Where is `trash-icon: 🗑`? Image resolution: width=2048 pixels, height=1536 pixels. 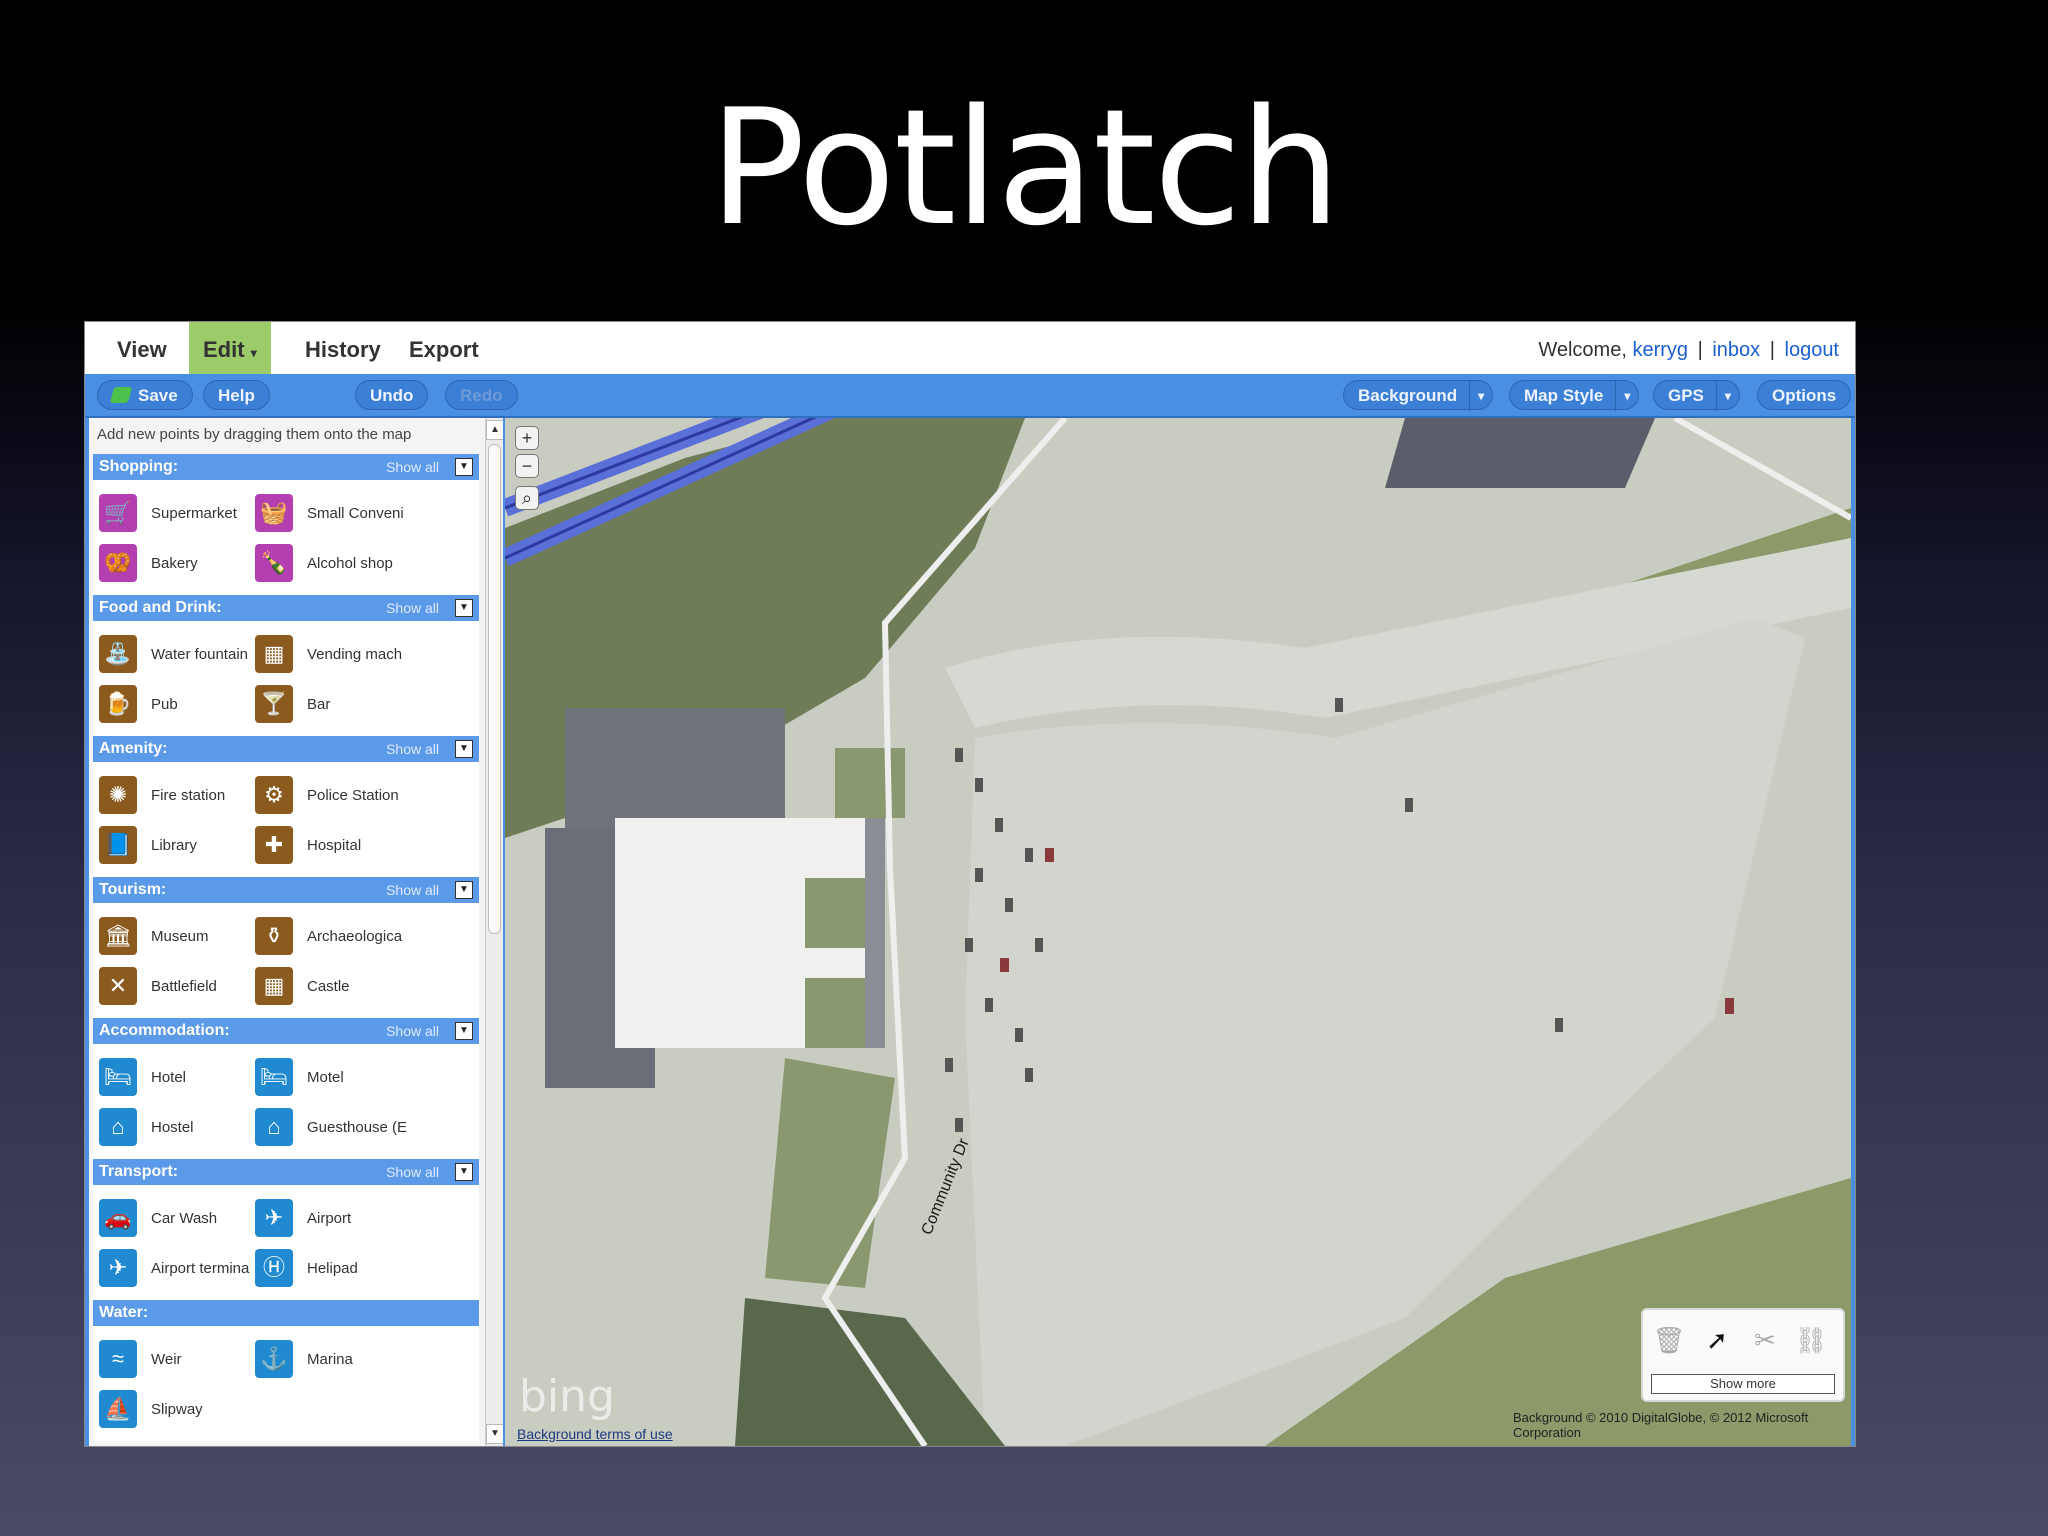 trash-icon: 🗑 is located at coordinates (1669, 1340).